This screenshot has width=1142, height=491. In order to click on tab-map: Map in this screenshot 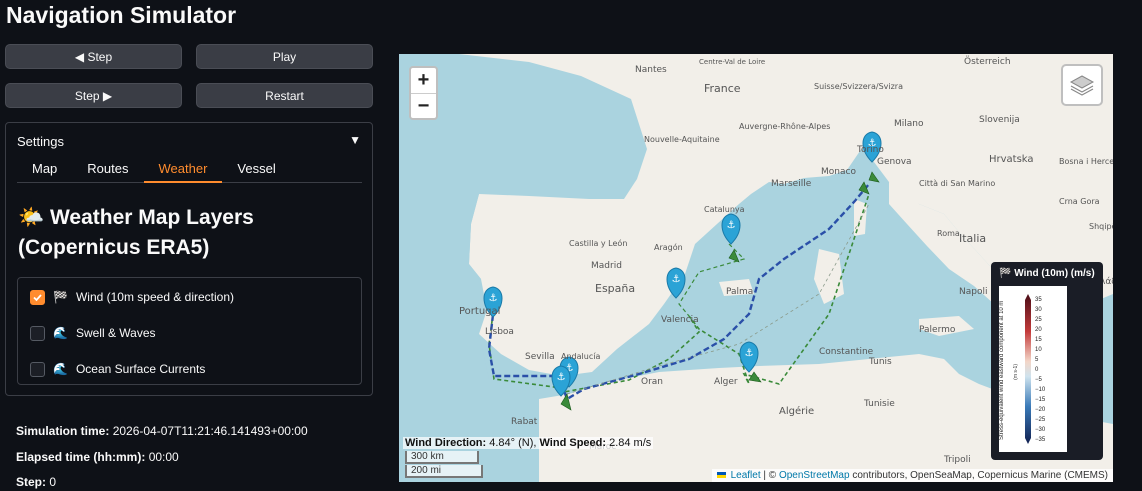, I will do `click(44, 171)`.